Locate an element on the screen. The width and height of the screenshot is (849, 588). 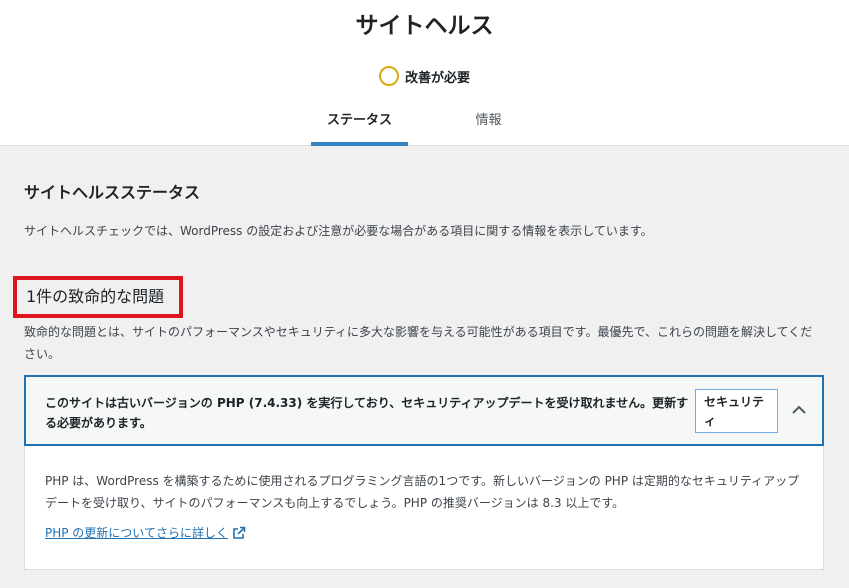
section-heading: サイトヘルスステータス is located at coordinates (112, 192).